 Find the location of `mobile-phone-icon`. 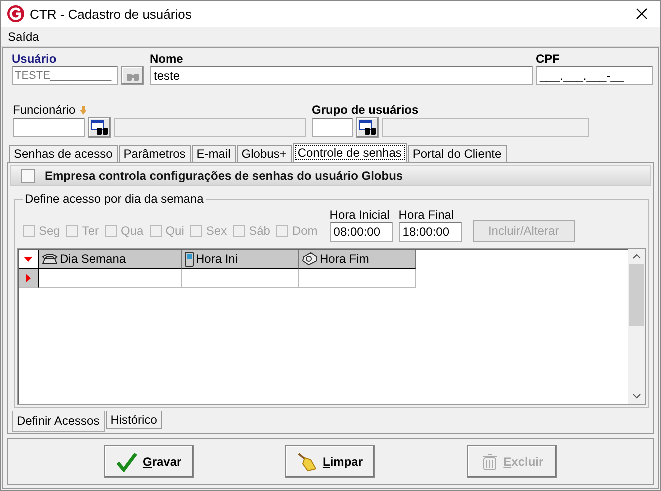

mobile-phone-icon is located at coordinates (189, 259).